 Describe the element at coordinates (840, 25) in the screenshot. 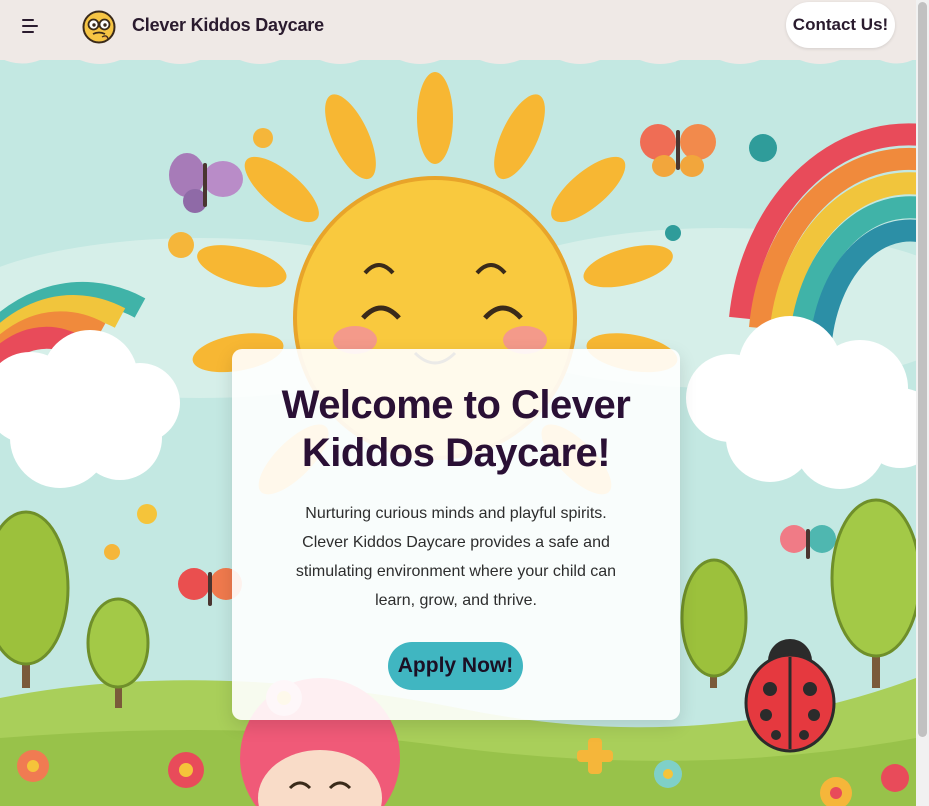

I see `contact-us-button: Contact Us!` at that location.